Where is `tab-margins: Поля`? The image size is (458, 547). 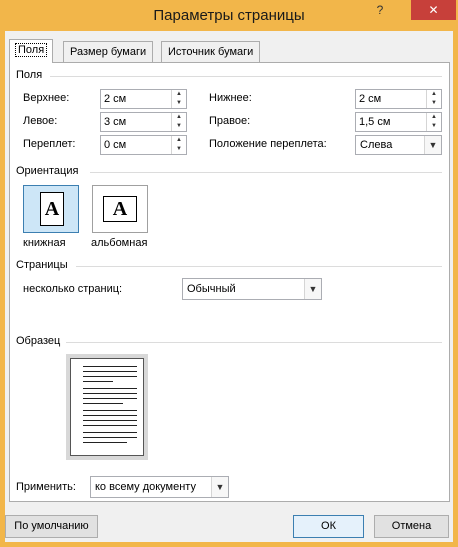
tab-margins: Поля is located at coordinates (31, 51).